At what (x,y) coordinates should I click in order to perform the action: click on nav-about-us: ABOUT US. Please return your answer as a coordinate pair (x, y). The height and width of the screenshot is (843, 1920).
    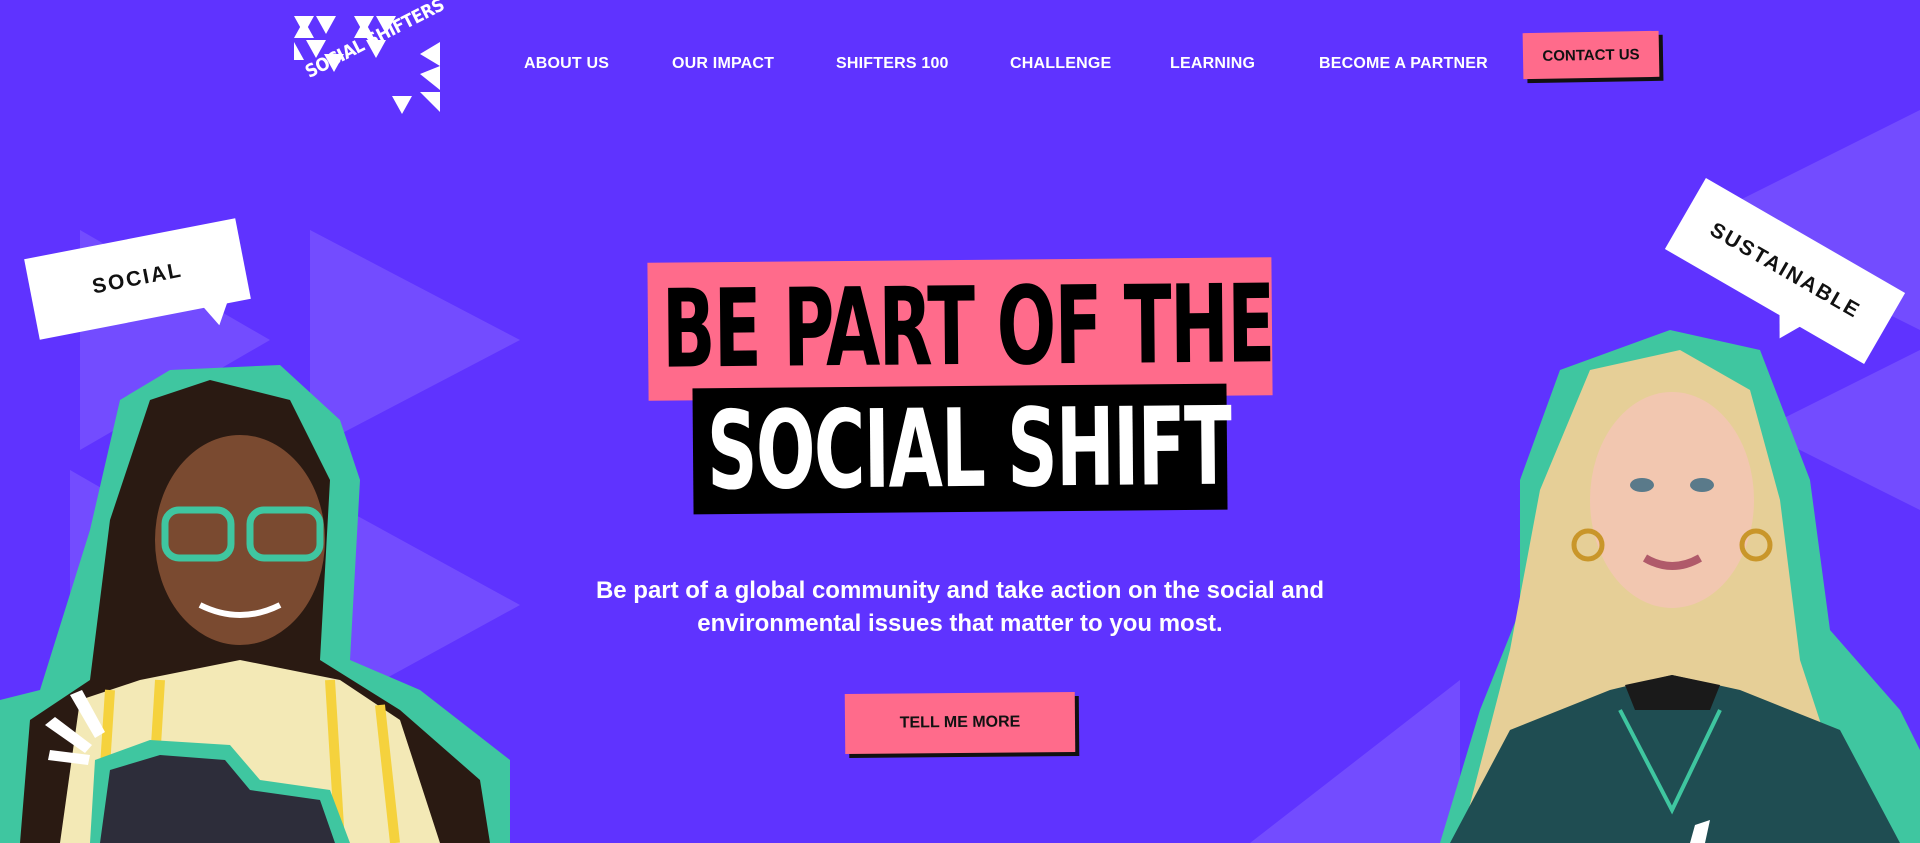
    Looking at the image, I should click on (566, 64).